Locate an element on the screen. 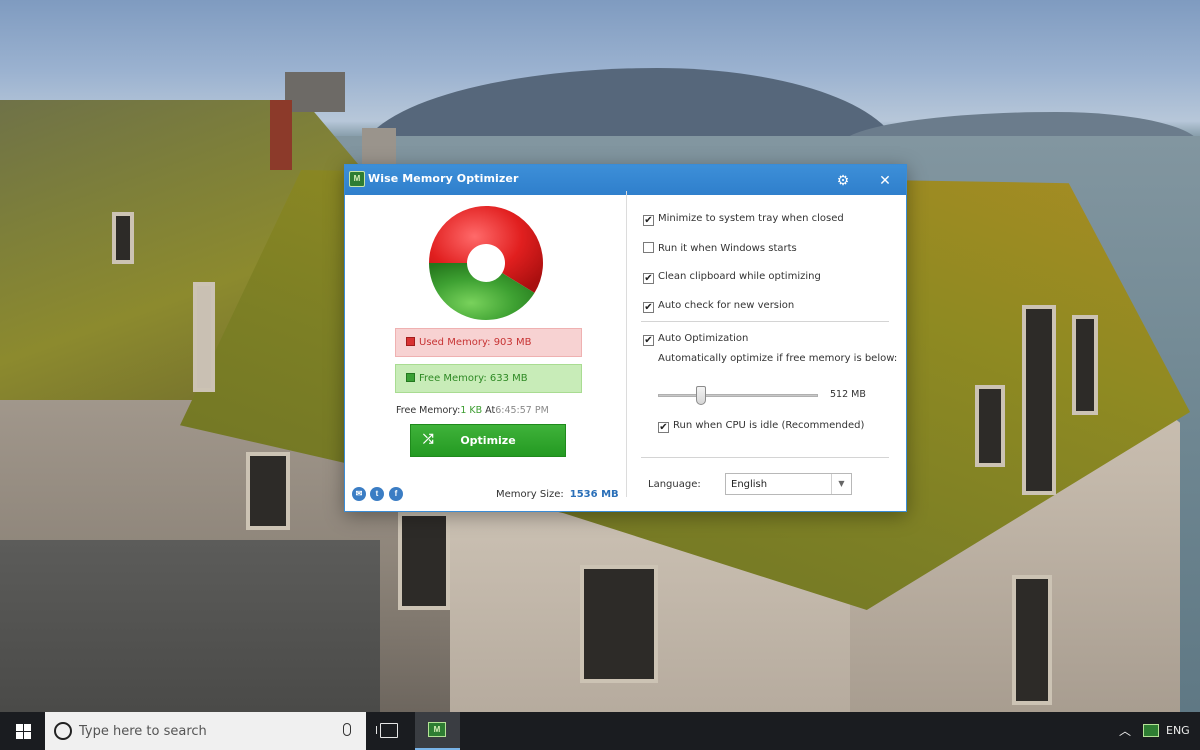 The height and width of the screenshot is (750, 1200). minimize-tray-checkbox: ✔ is located at coordinates (648, 220).